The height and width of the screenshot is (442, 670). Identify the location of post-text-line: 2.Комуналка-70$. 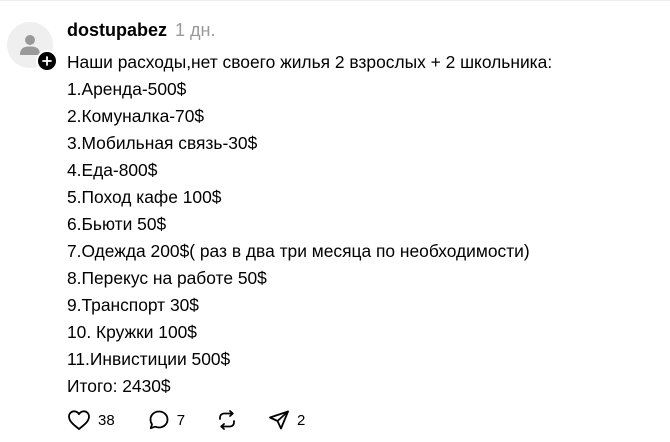
(136, 116).